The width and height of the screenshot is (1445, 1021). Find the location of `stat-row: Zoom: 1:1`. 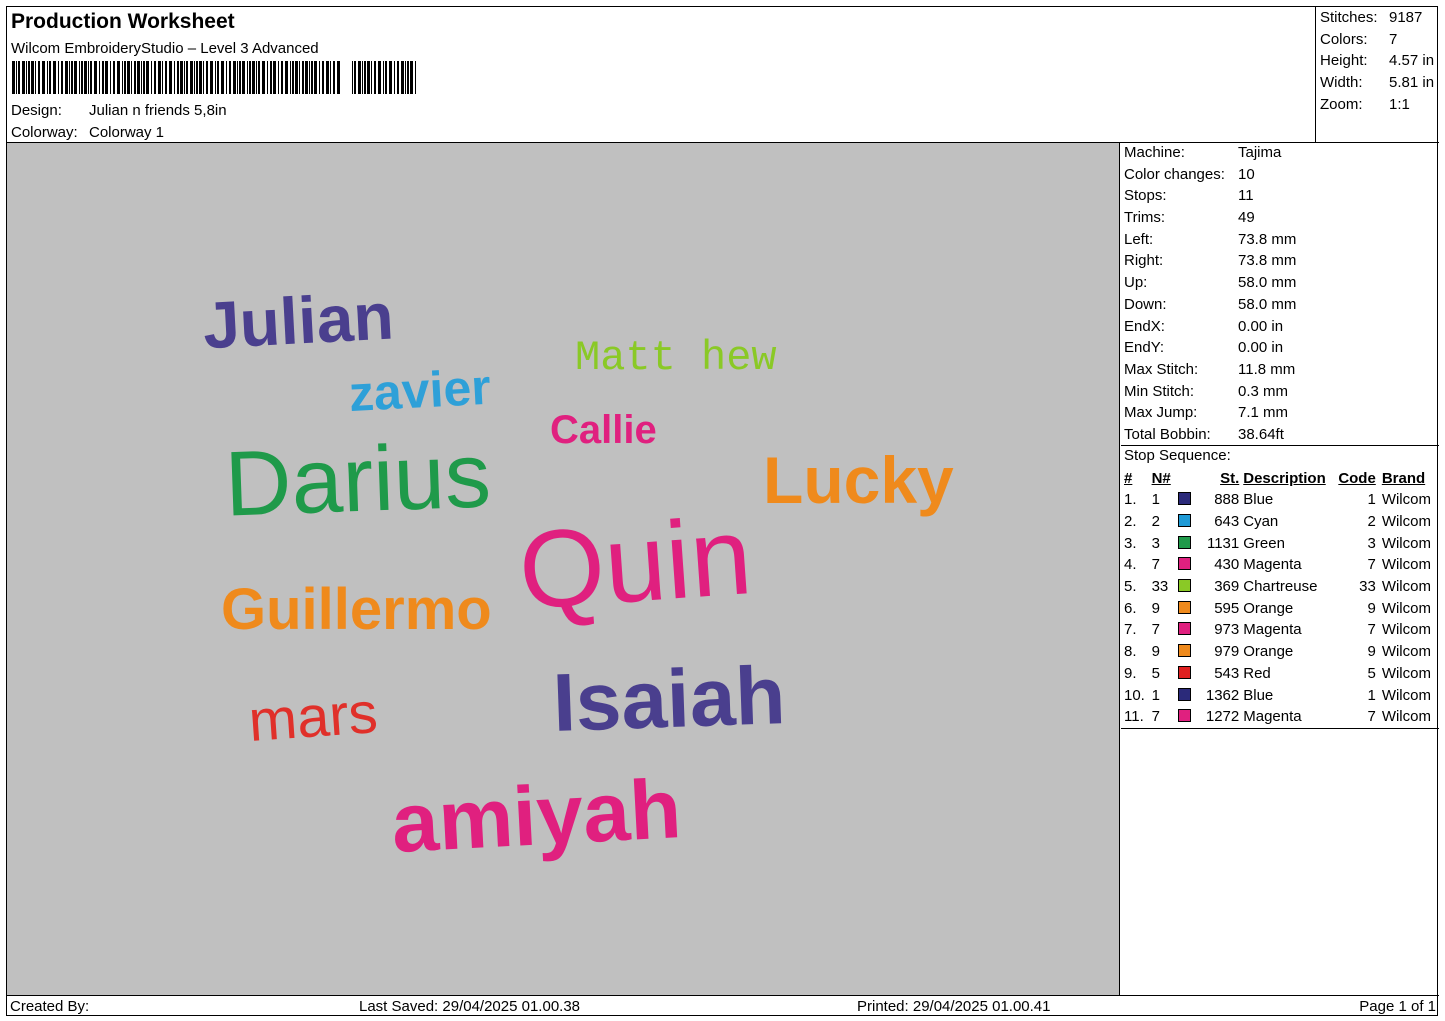

stat-row: Zoom: 1:1 is located at coordinates (1379, 107).